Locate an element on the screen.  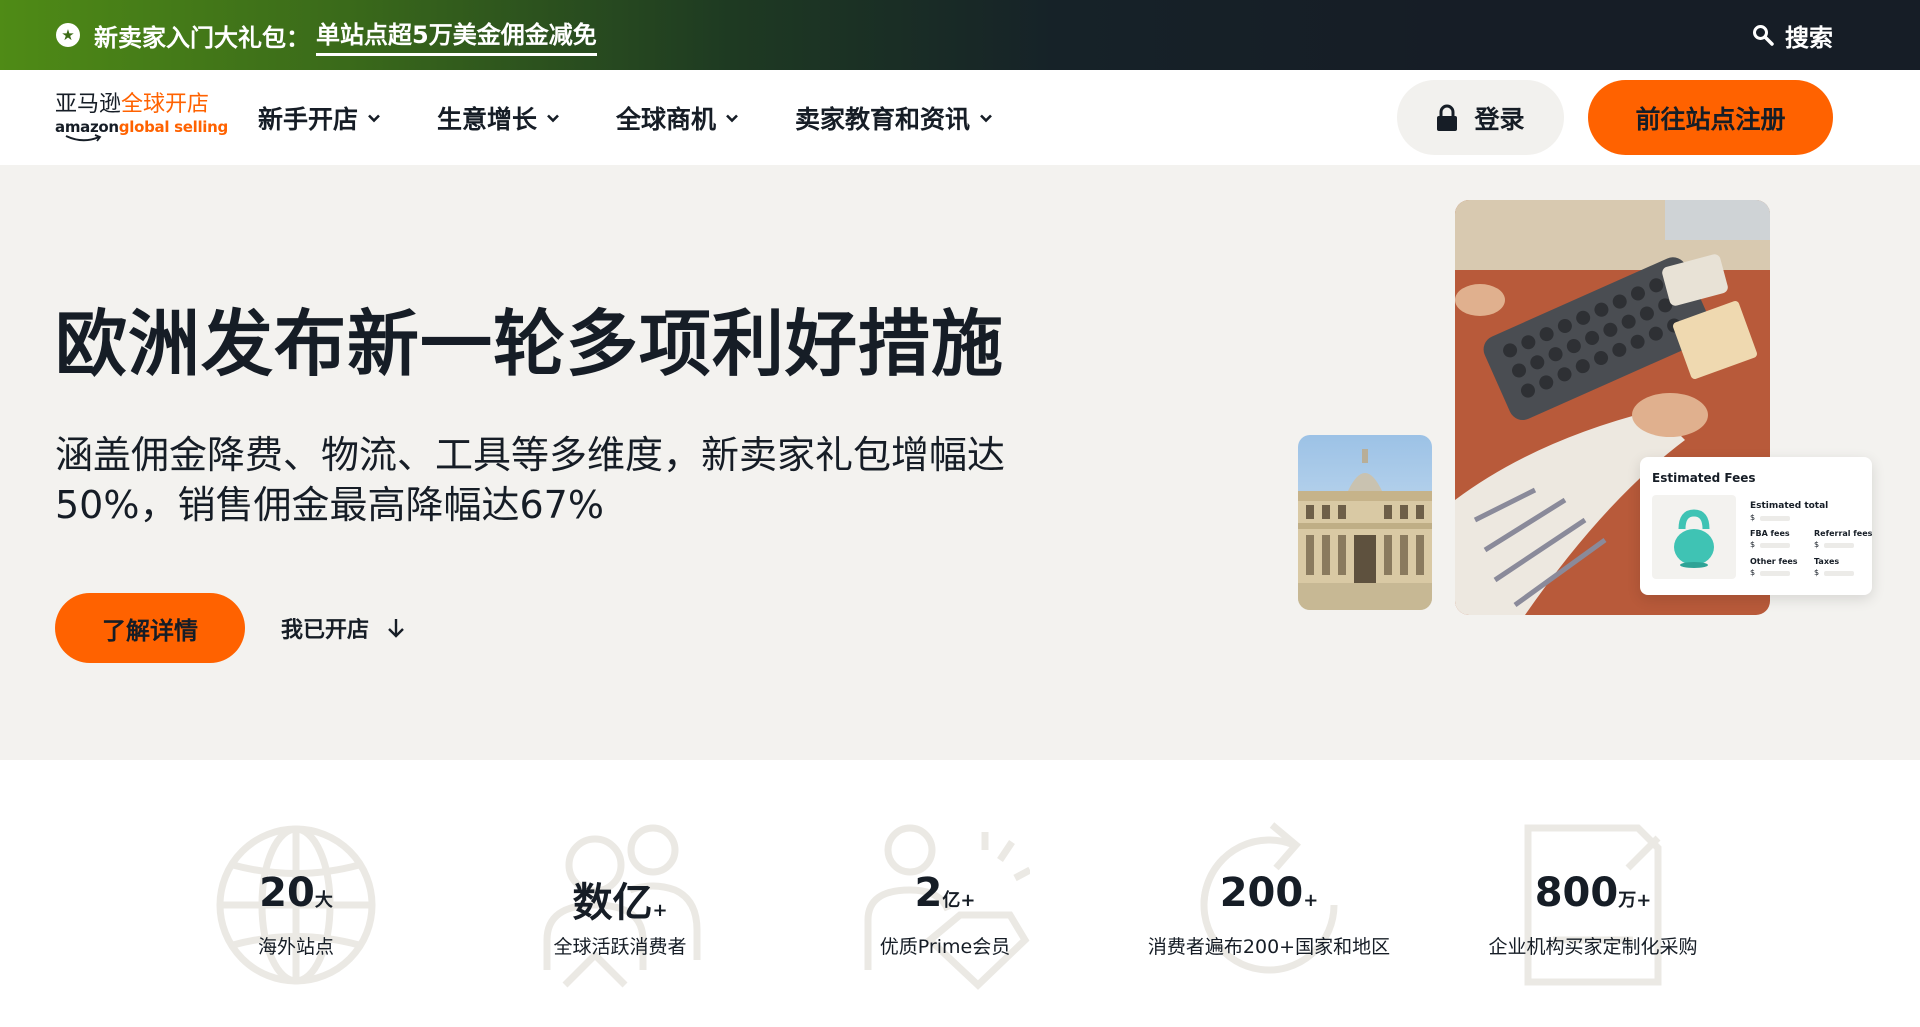
search-button: 搜索 is located at coordinates (1792, 35).